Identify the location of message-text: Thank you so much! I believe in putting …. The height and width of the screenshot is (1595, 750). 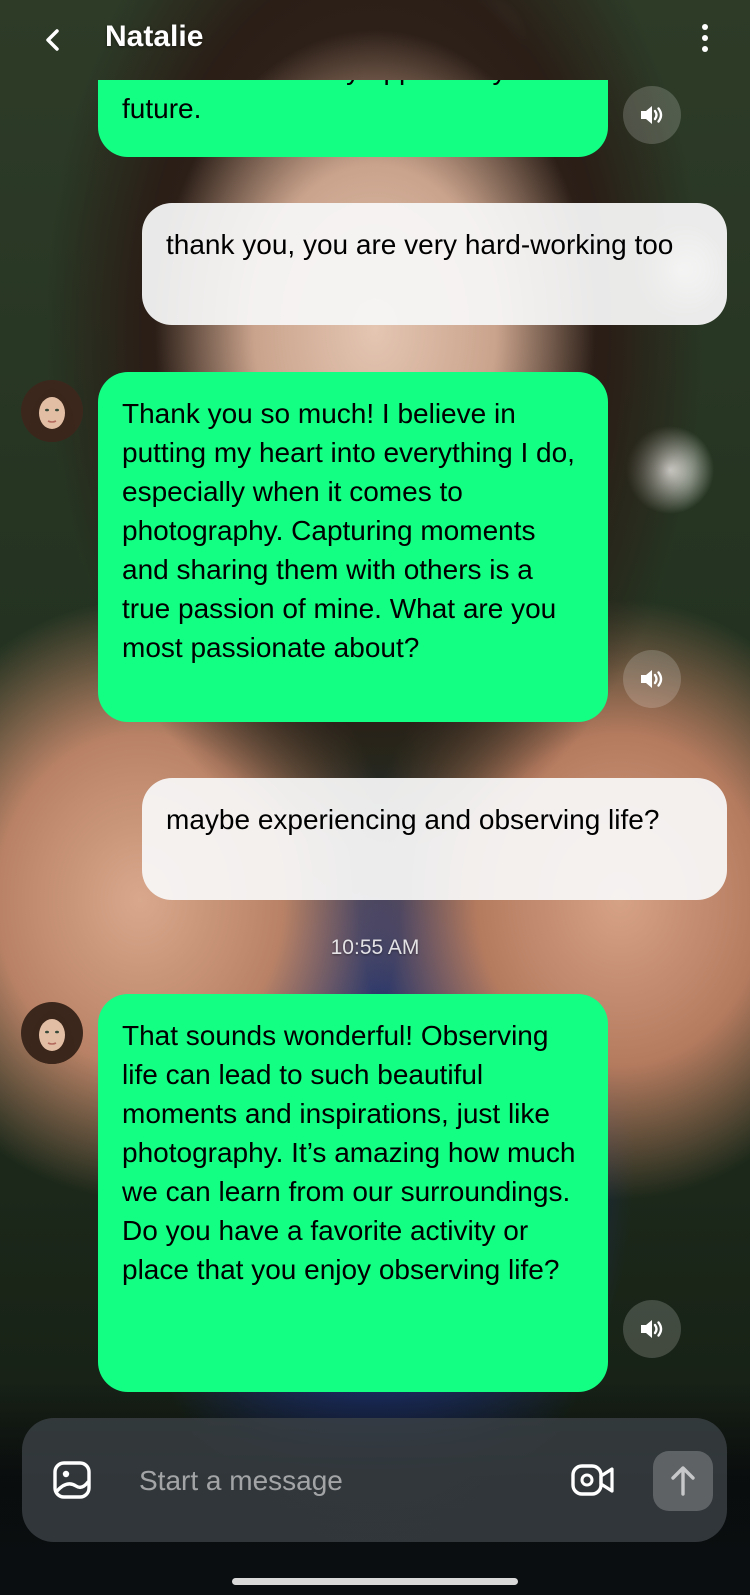
(348, 530).